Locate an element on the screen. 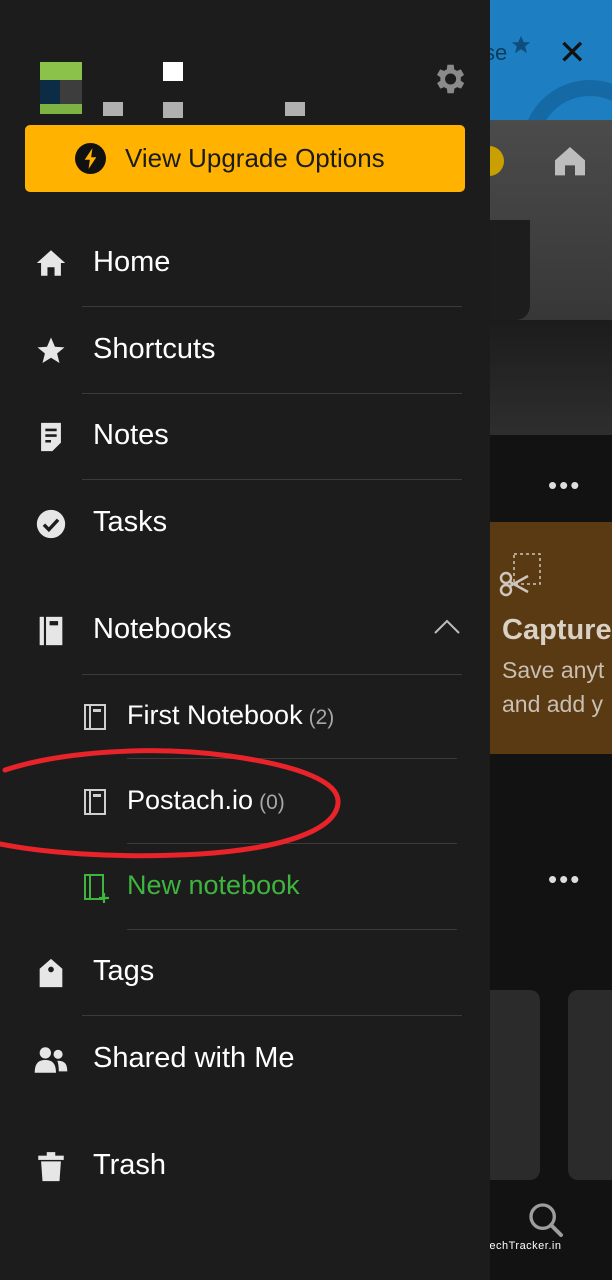  nav-item-notebooks: Notebooks is located at coordinates (245, 631).